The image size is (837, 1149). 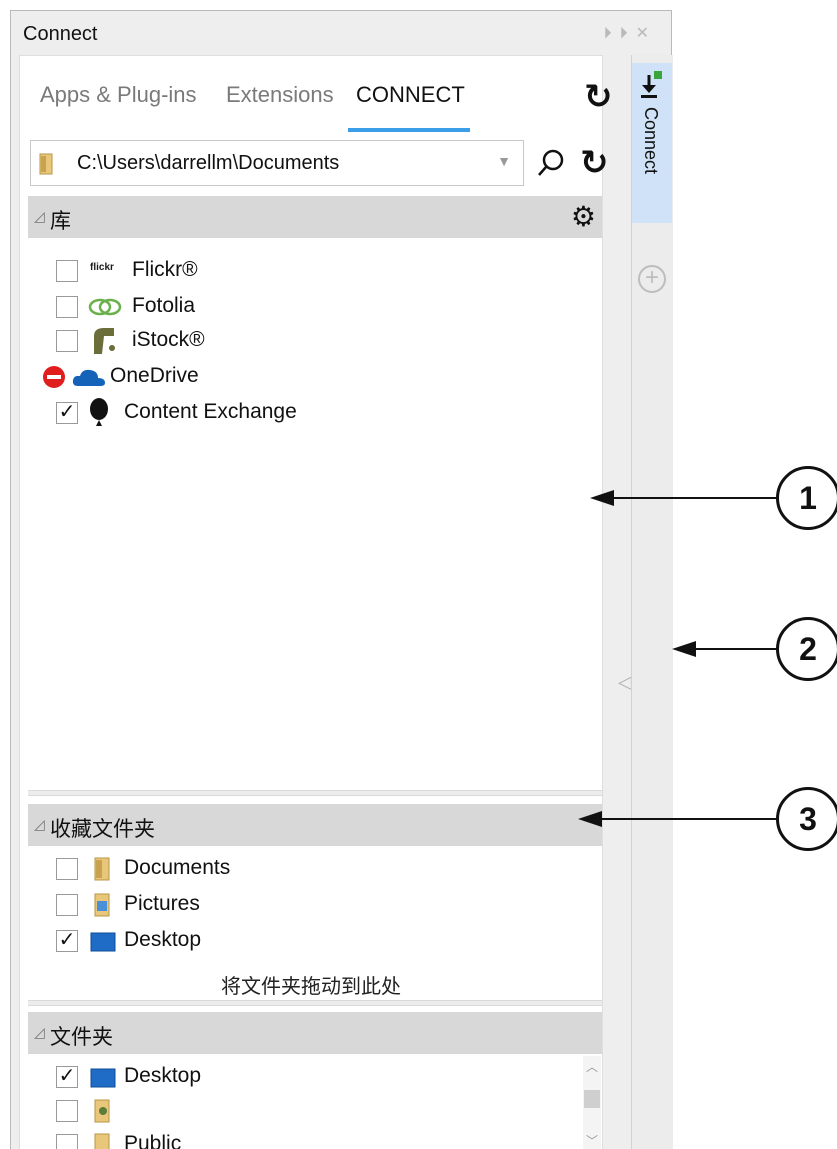 I want to click on drop-folders-hint: 将文件夹拖动到此处, so click(x=311, y=987).